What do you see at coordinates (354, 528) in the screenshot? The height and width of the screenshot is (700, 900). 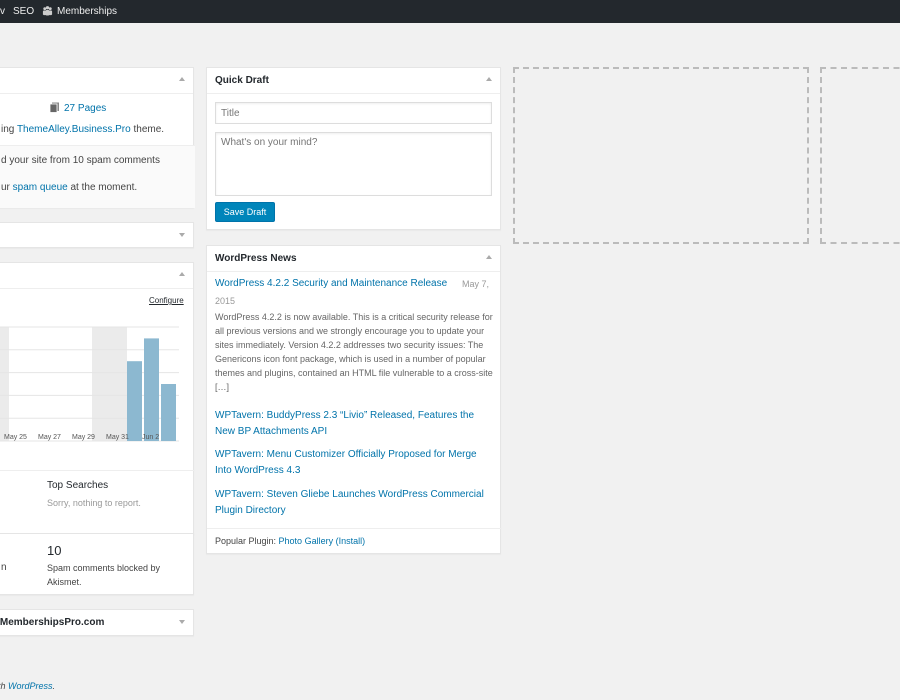 I see `news-divider` at bounding box center [354, 528].